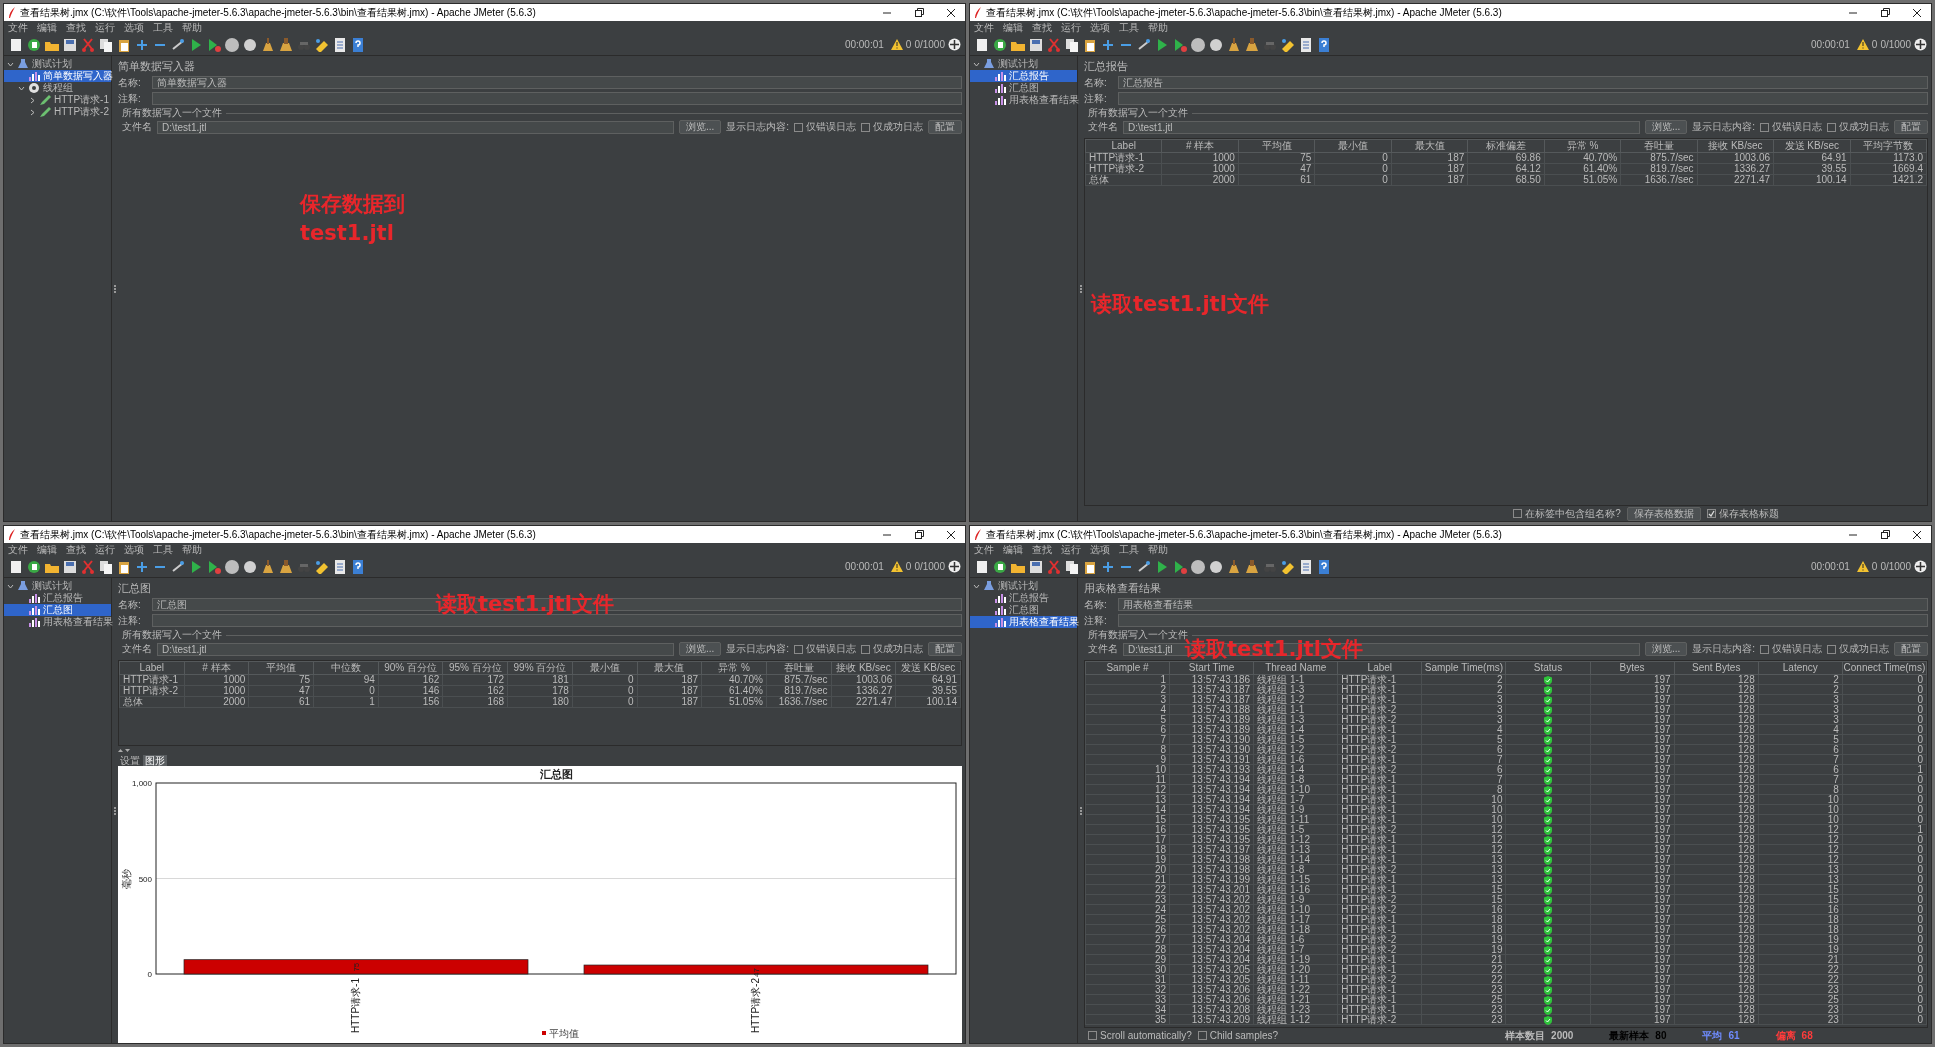 This screenshot has width=1935, height=1047. What do you see at coordinates (604, 668) in the screenshot?
I see `column-header: 最小值` at bounding box center [604, 668].